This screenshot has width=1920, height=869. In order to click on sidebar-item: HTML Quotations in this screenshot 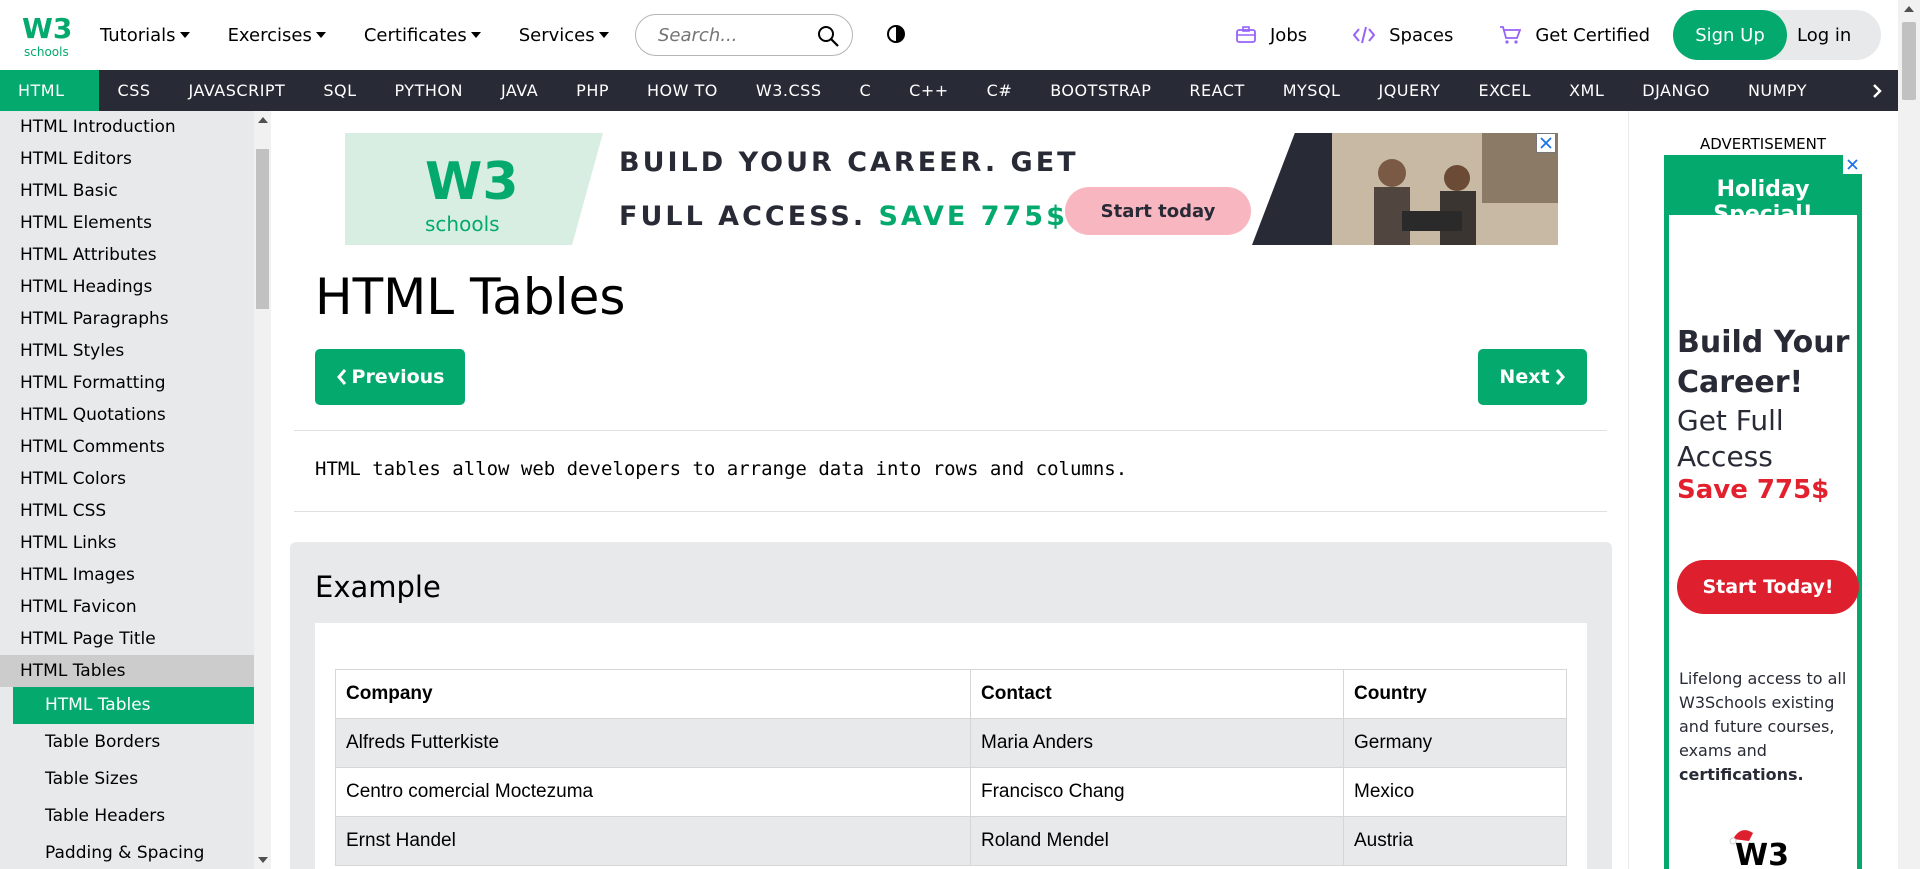, I will do `click(127, 415)`.